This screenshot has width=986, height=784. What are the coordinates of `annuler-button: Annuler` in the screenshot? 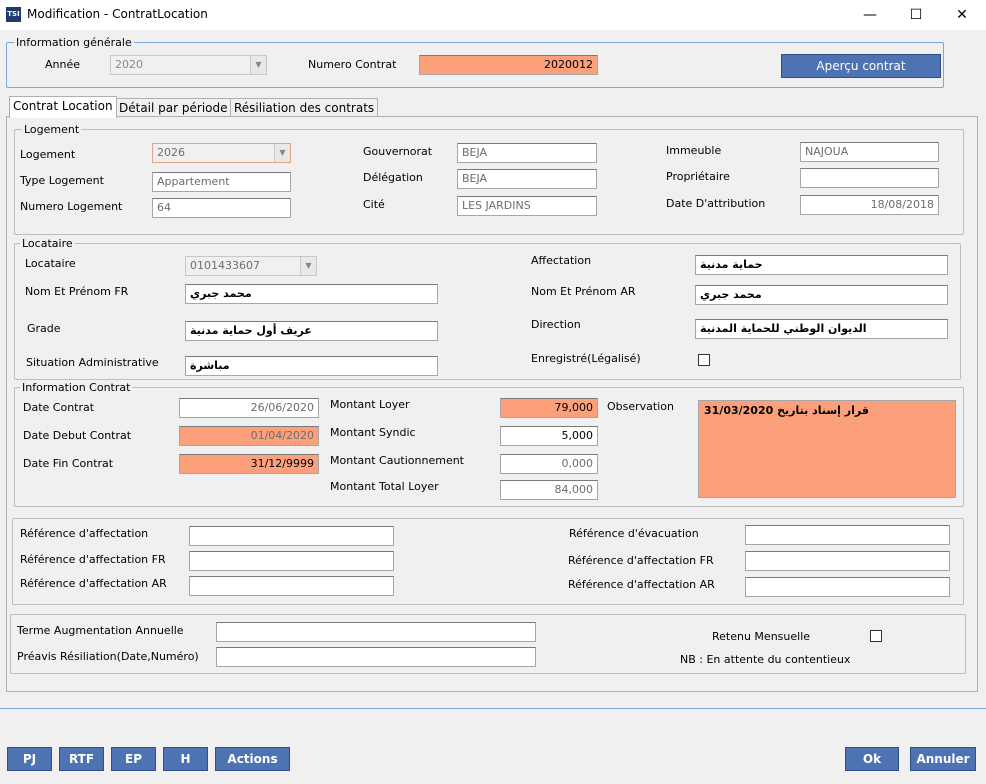 It's located at (943, 759).